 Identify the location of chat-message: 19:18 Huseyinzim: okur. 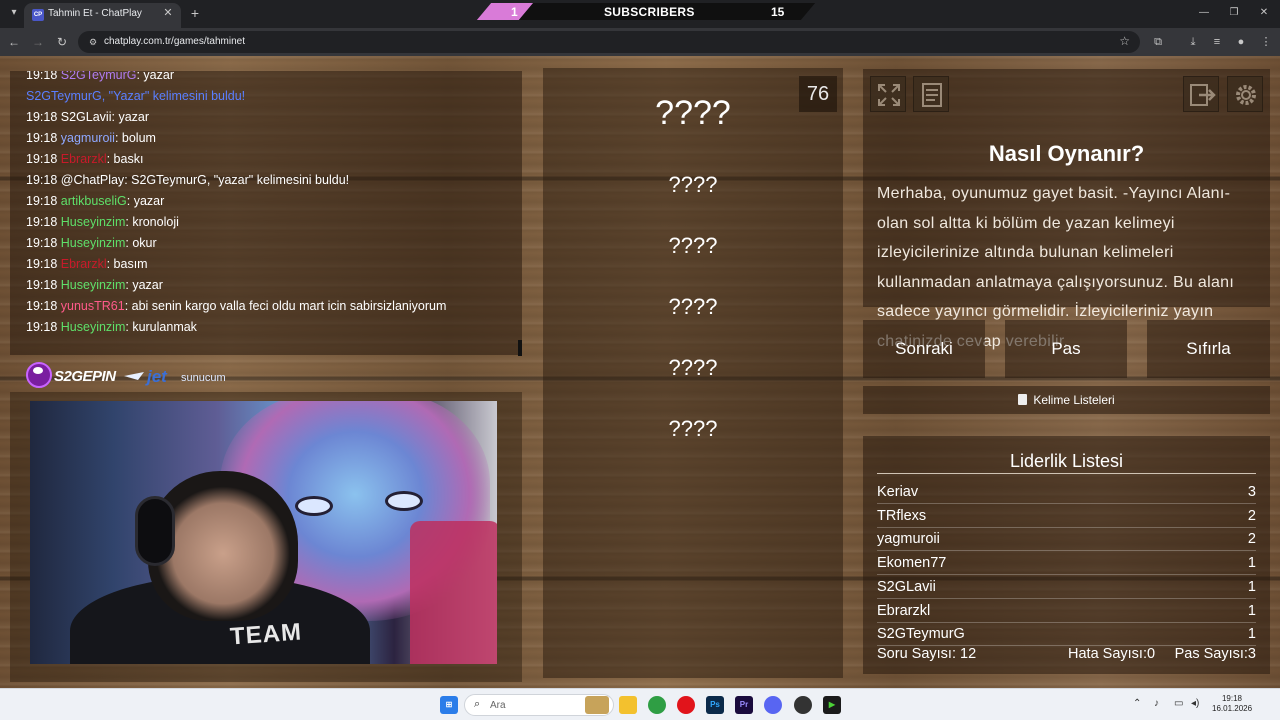
(91, 243).